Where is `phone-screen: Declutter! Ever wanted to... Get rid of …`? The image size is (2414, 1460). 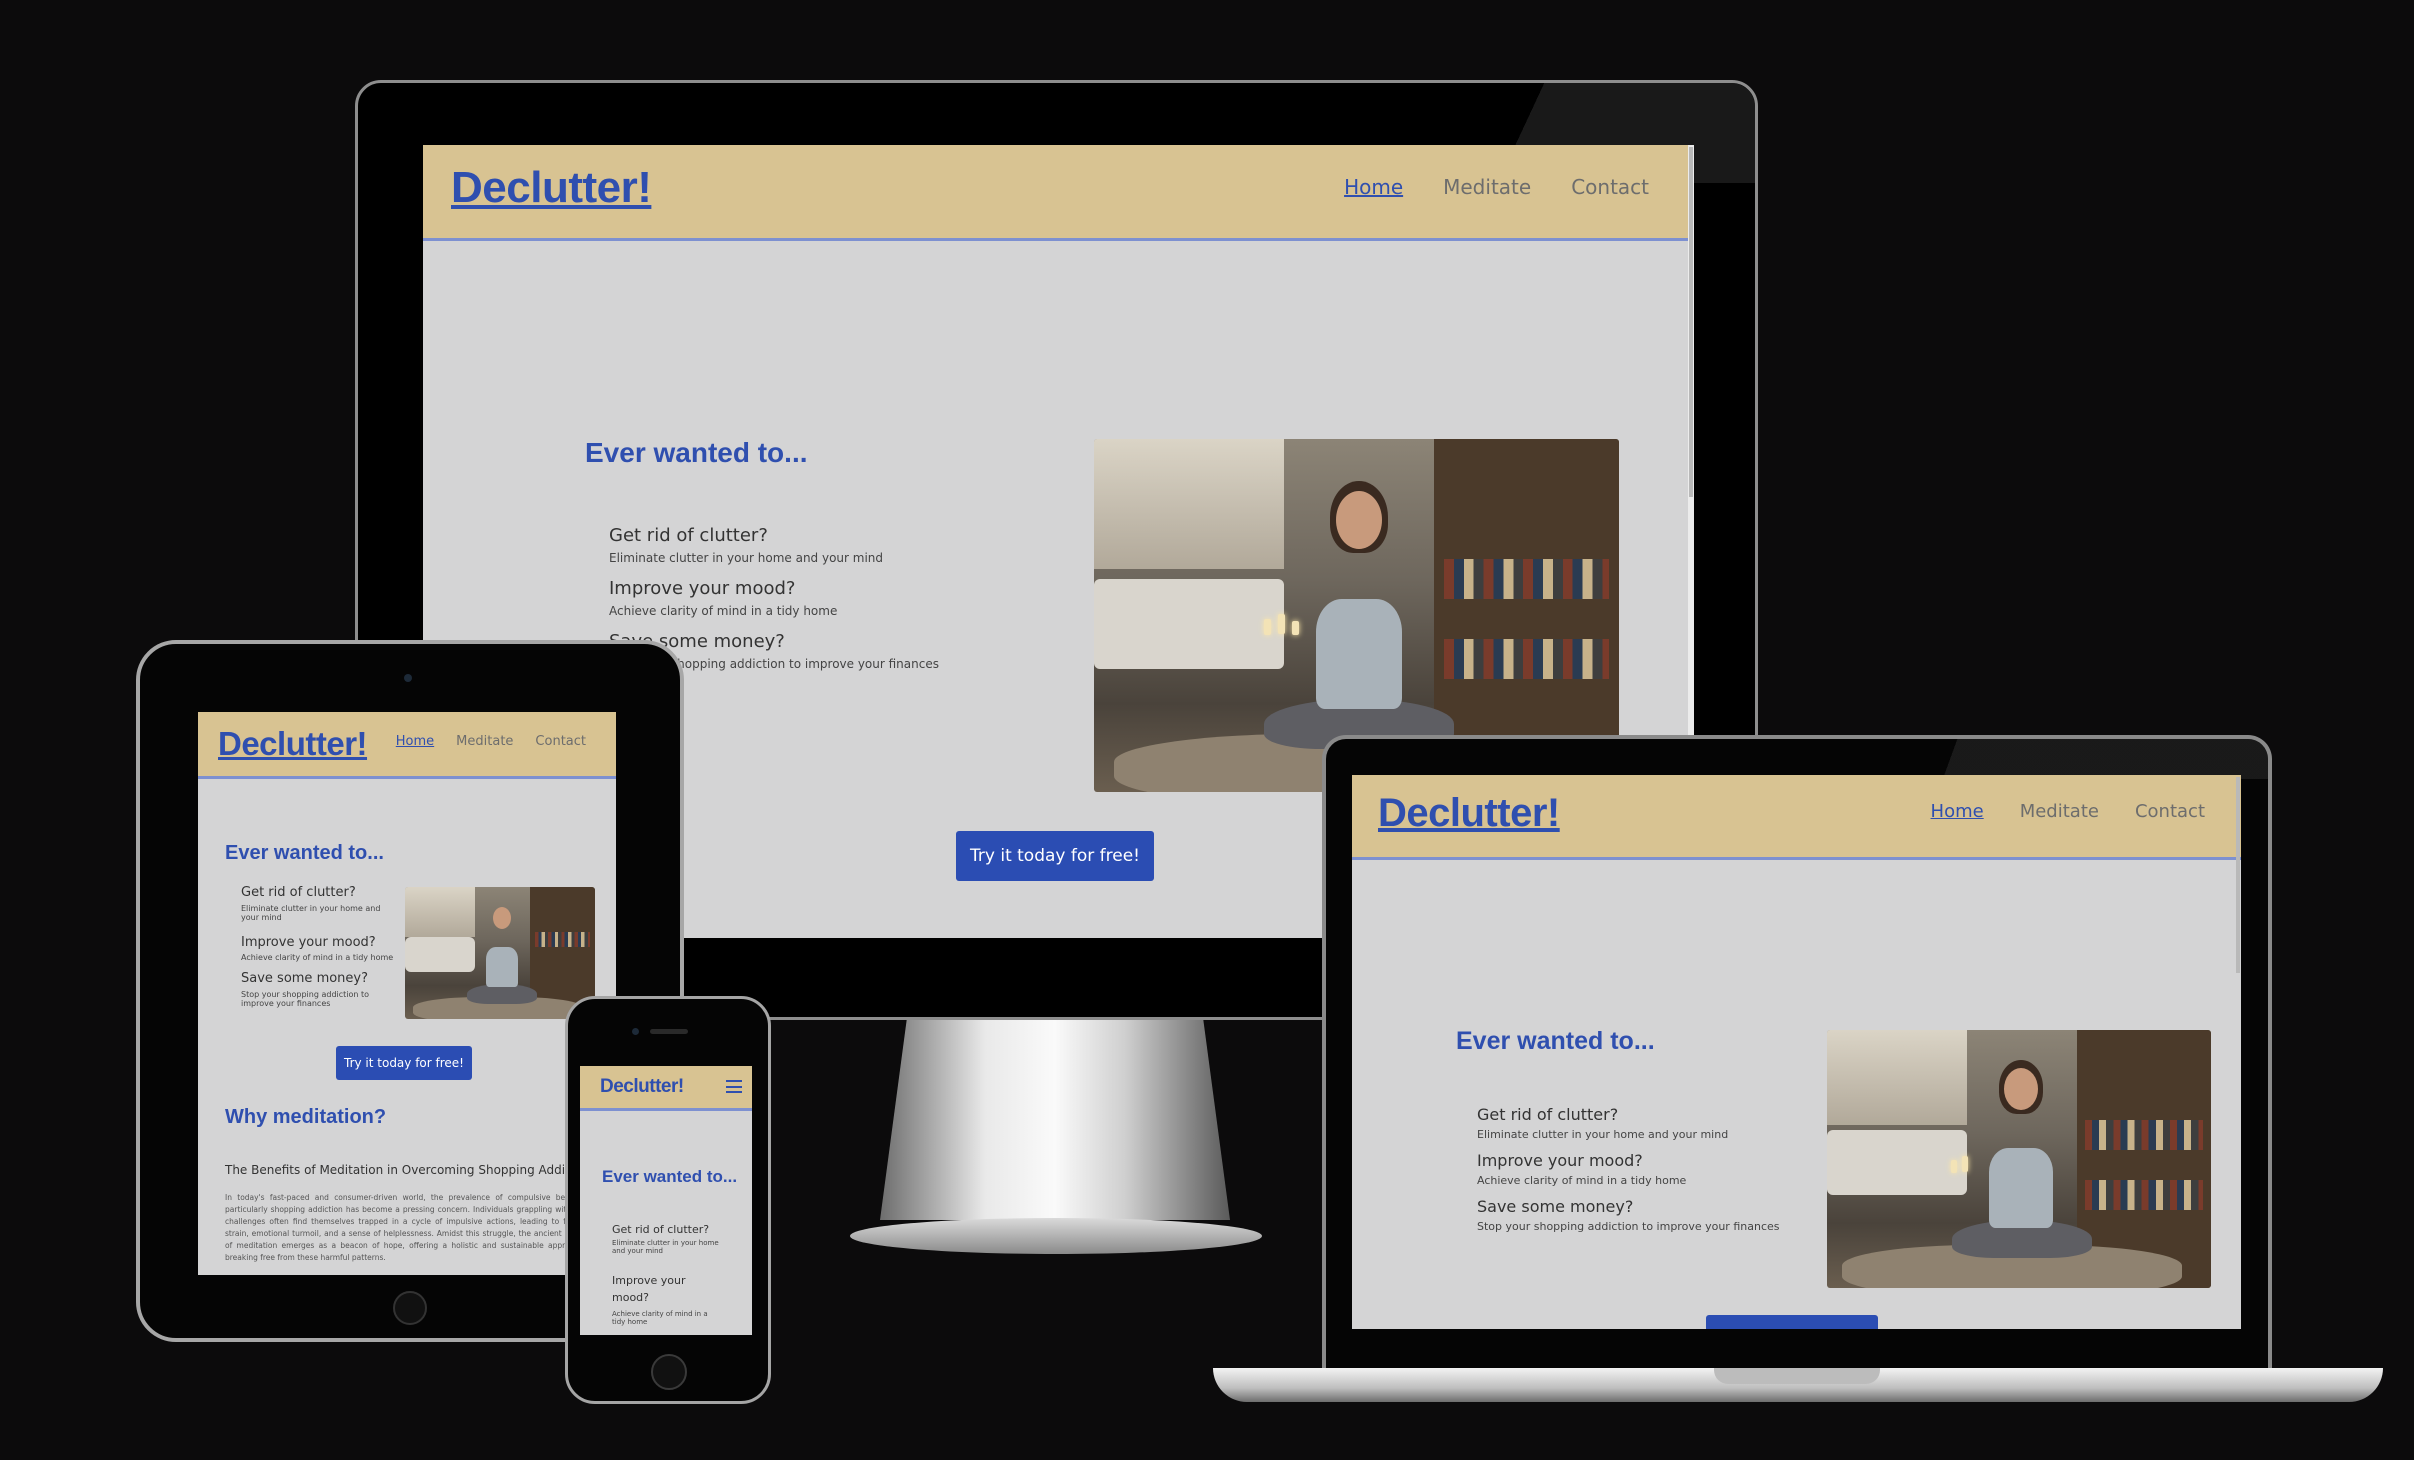
phone-screen: Declutter! Ever wanted to... Get rid of … is located at coordinates (666, 1200).